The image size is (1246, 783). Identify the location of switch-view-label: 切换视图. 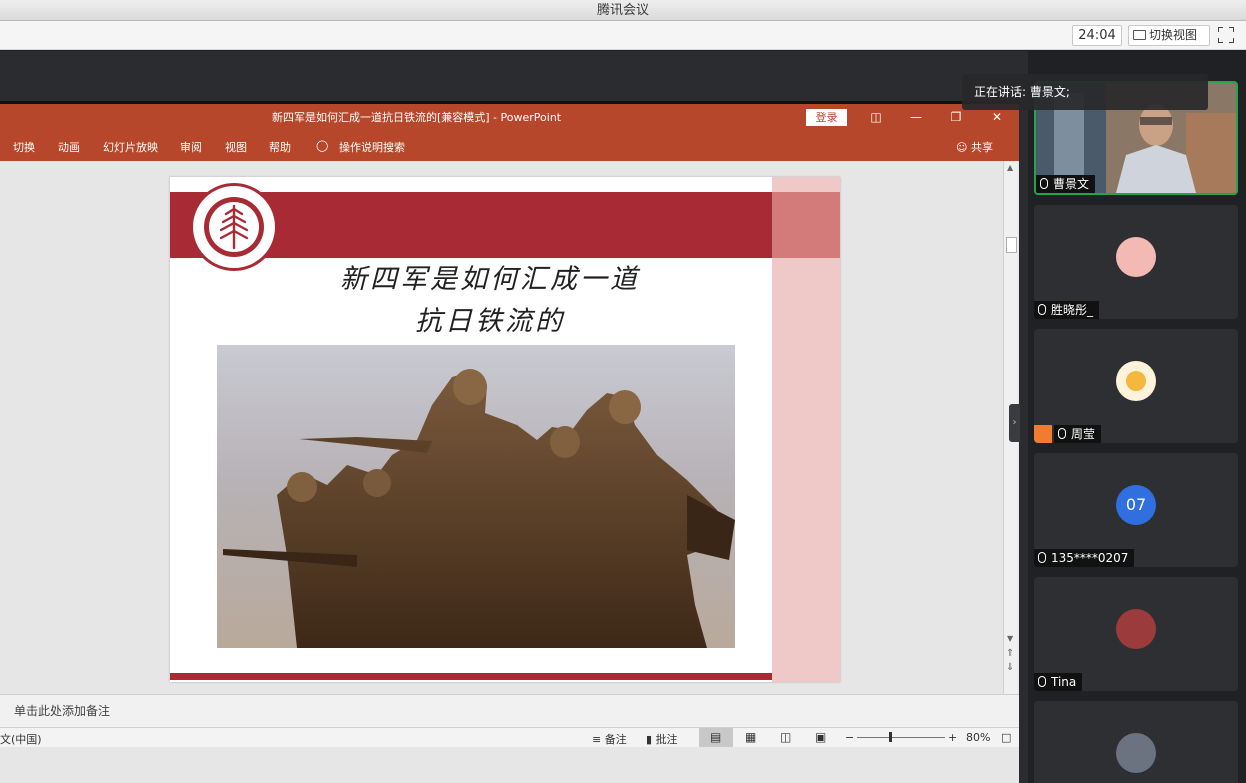
(1173, 35).